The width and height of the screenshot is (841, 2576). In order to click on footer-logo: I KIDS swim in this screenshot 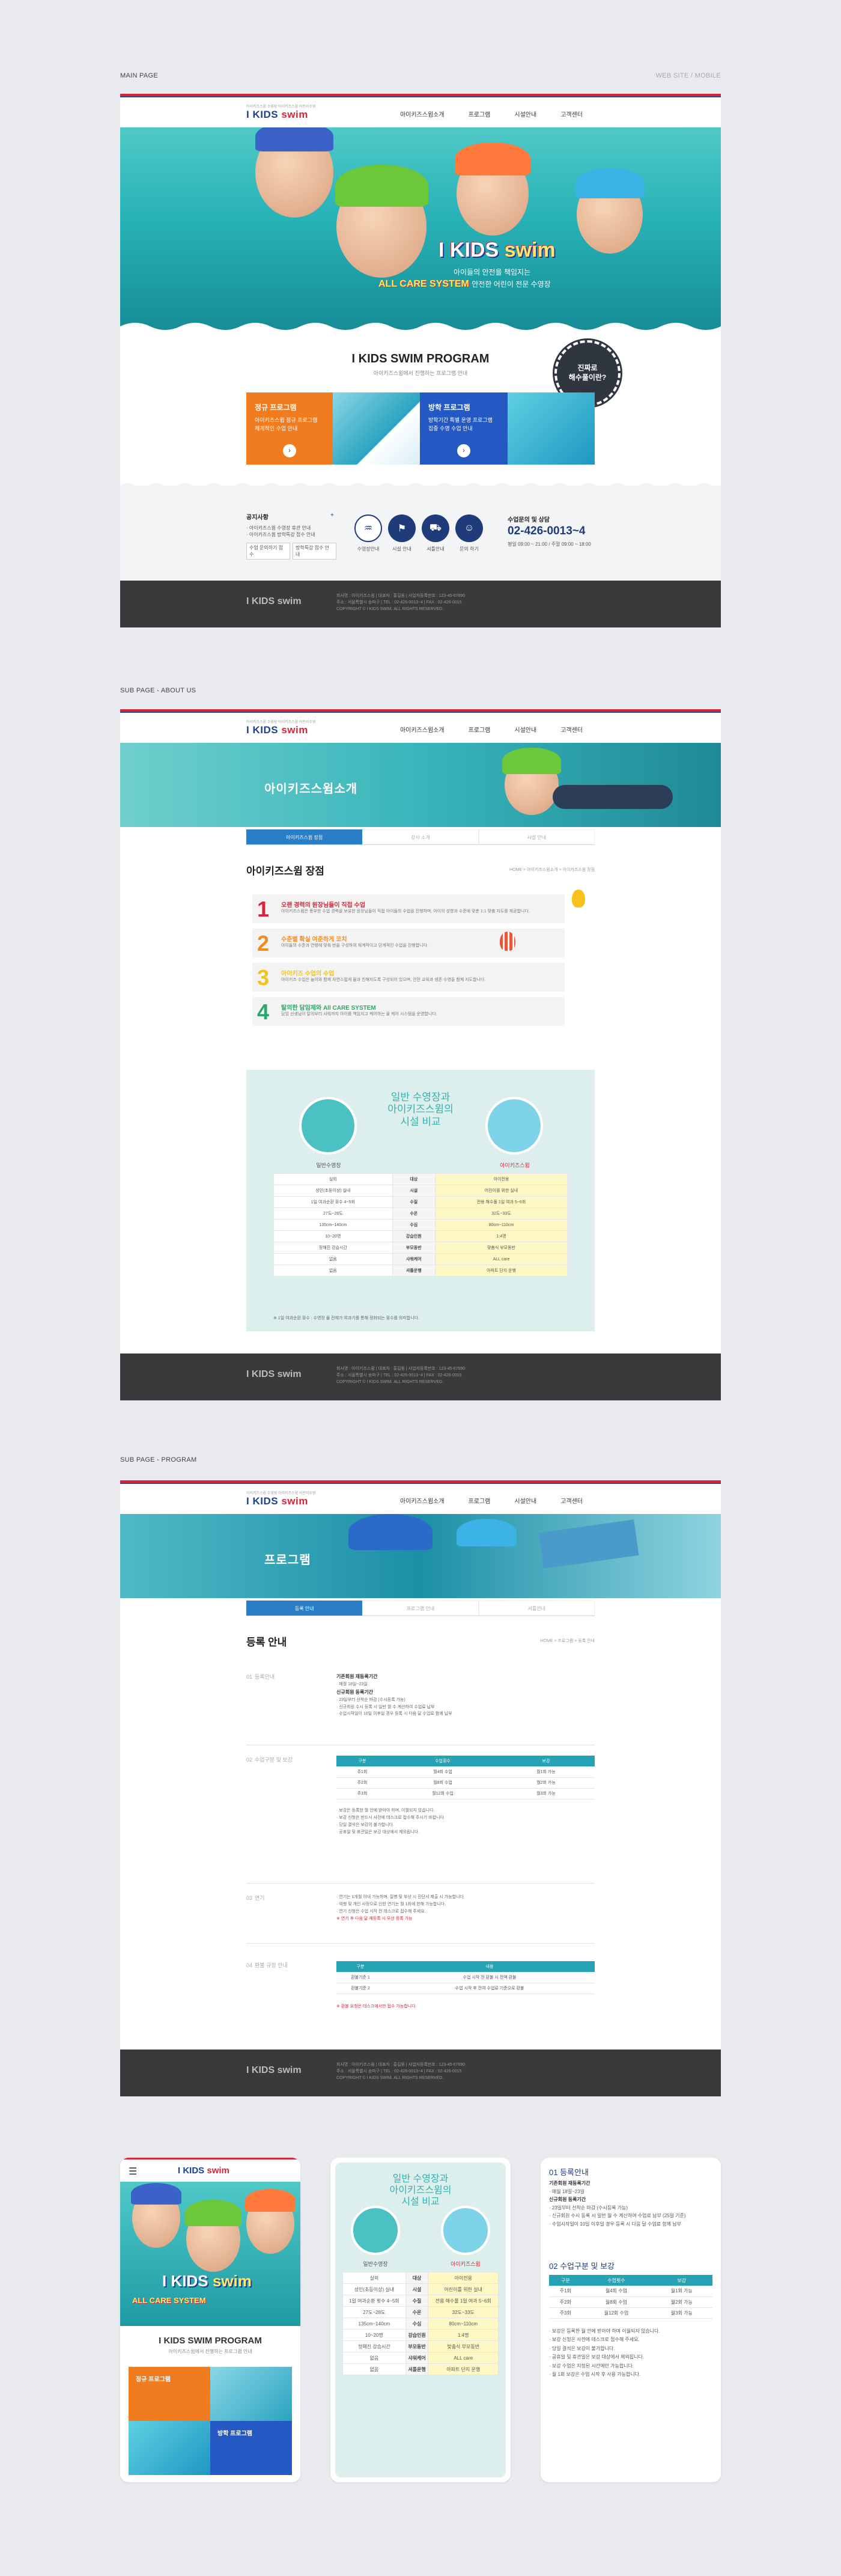, I will do `click(274, 1374)`.